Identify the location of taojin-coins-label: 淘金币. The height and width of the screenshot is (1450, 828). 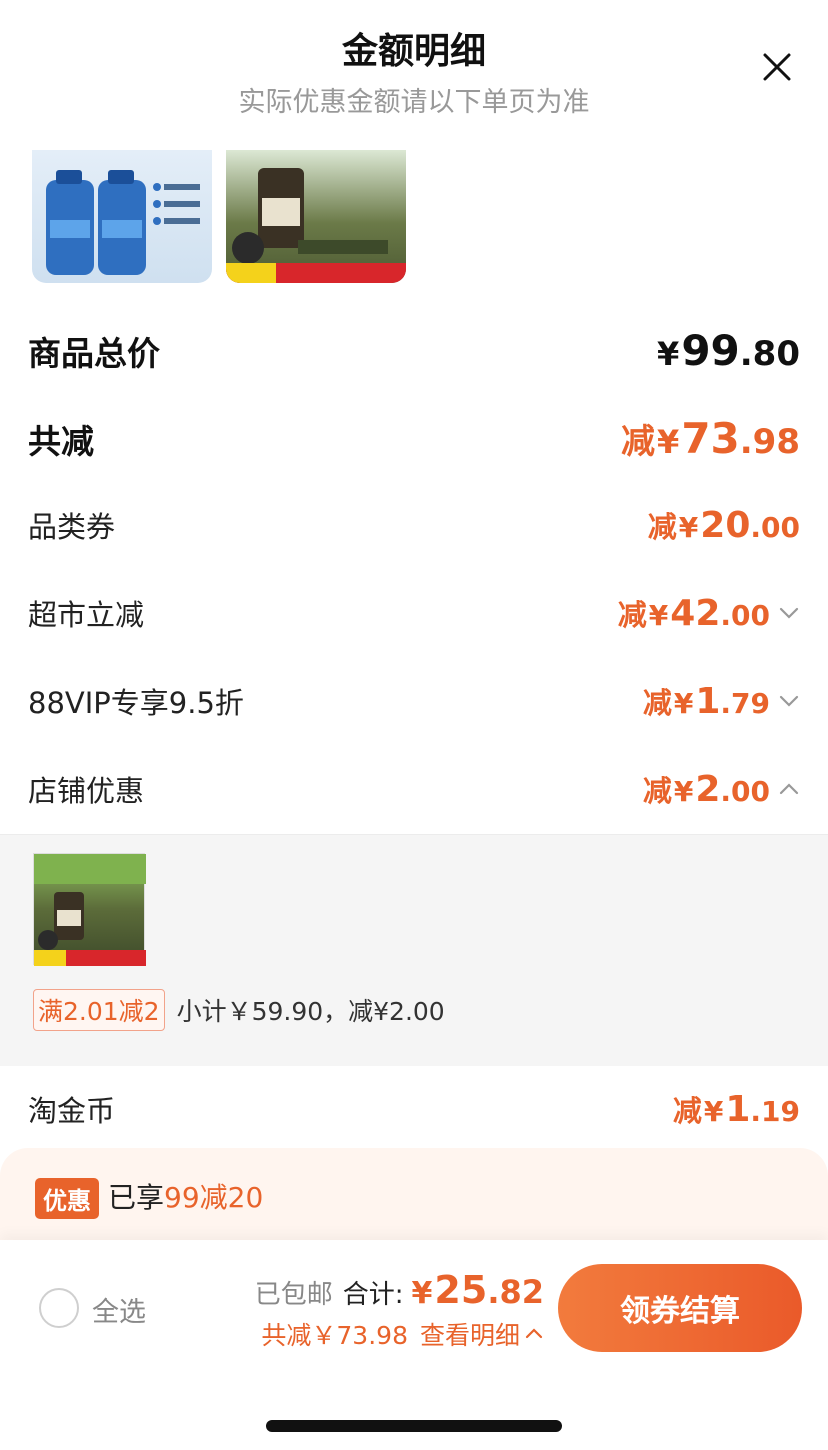
(72, 1111).